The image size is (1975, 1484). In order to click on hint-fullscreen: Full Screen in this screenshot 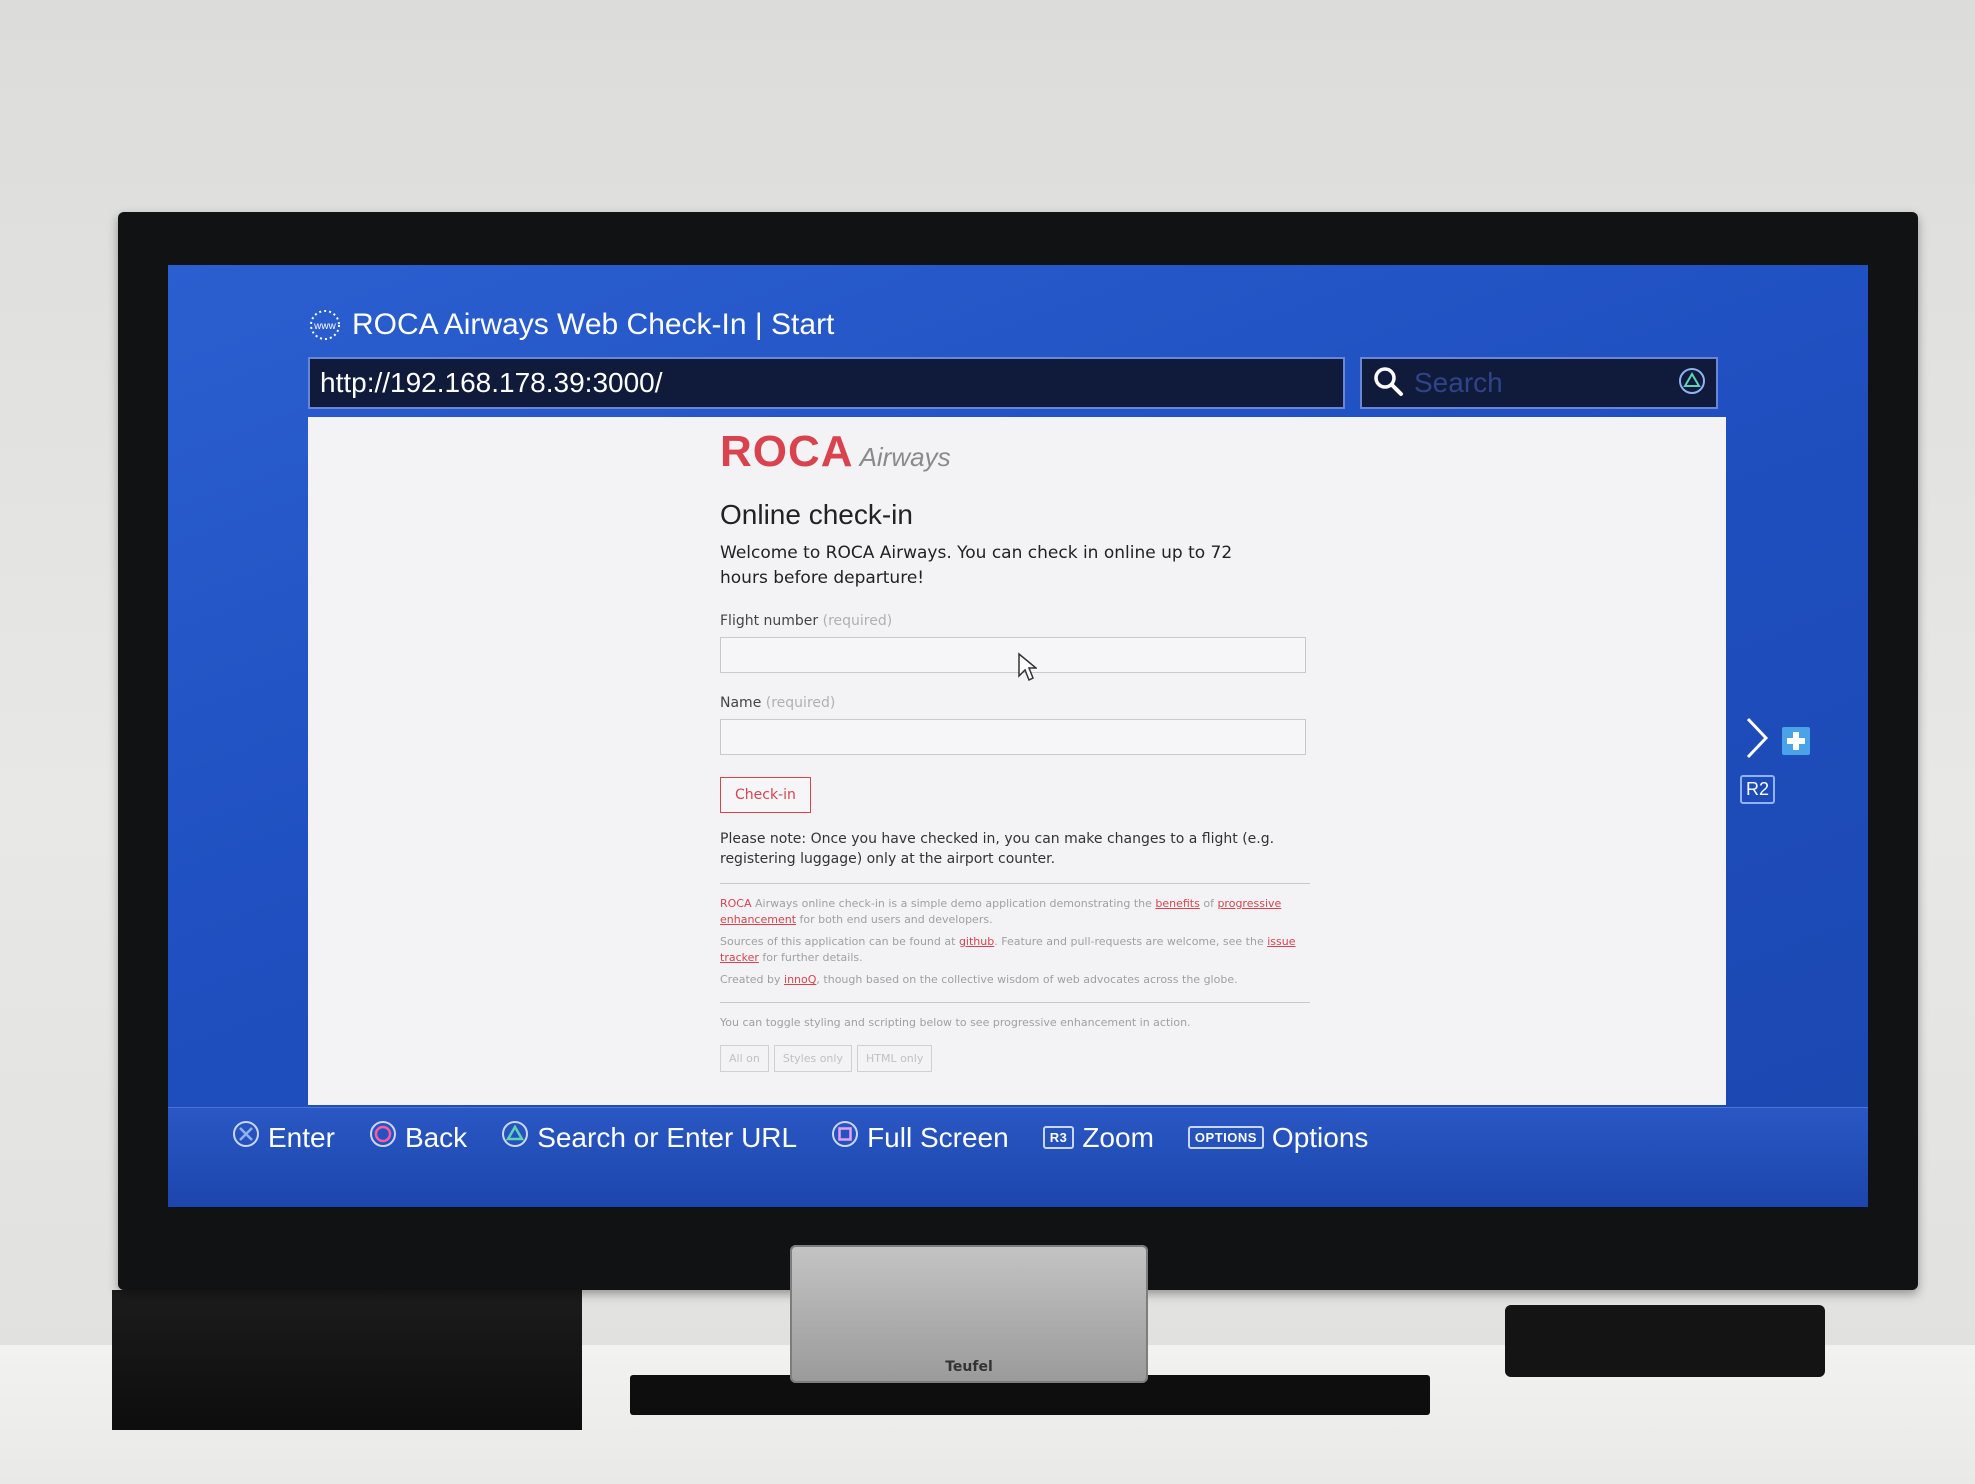, I will do `click(920, 1137)`.